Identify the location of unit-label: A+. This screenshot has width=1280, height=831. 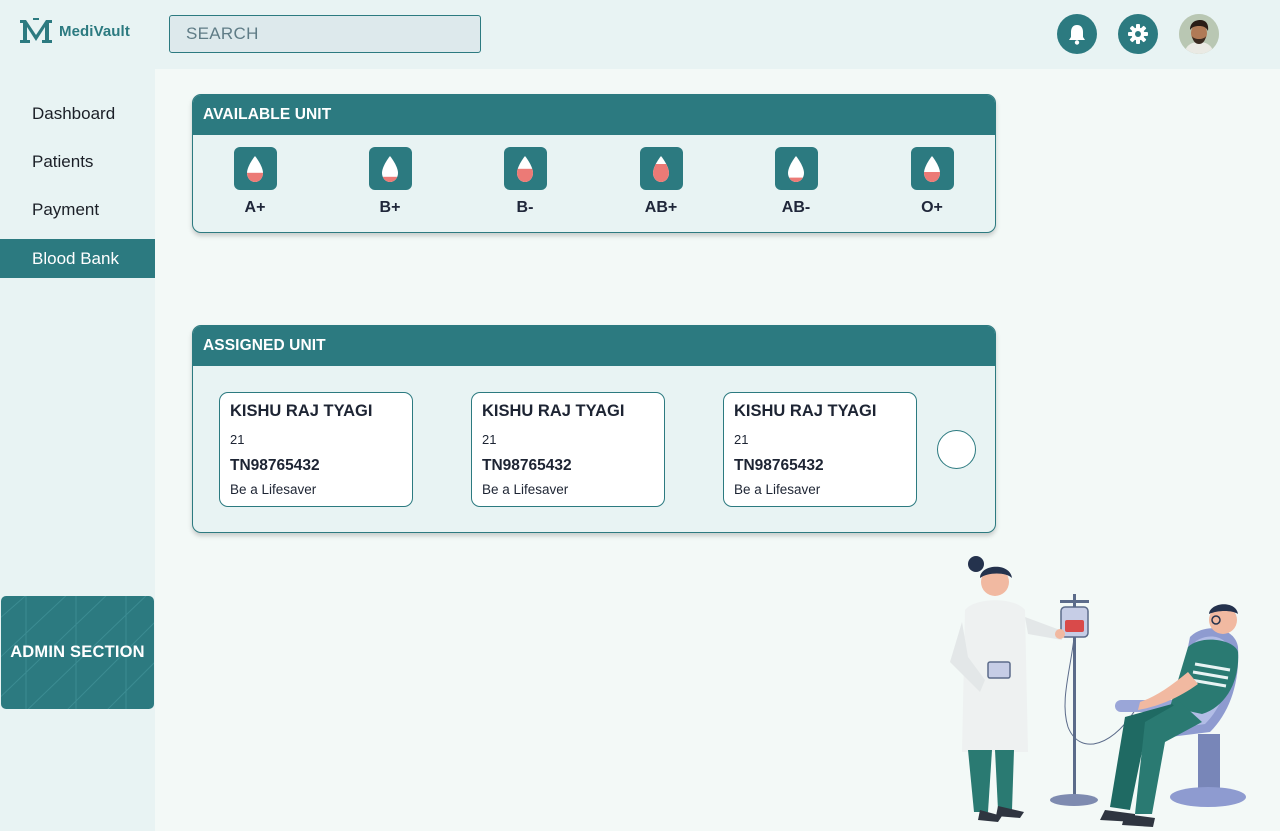
(255, 207).